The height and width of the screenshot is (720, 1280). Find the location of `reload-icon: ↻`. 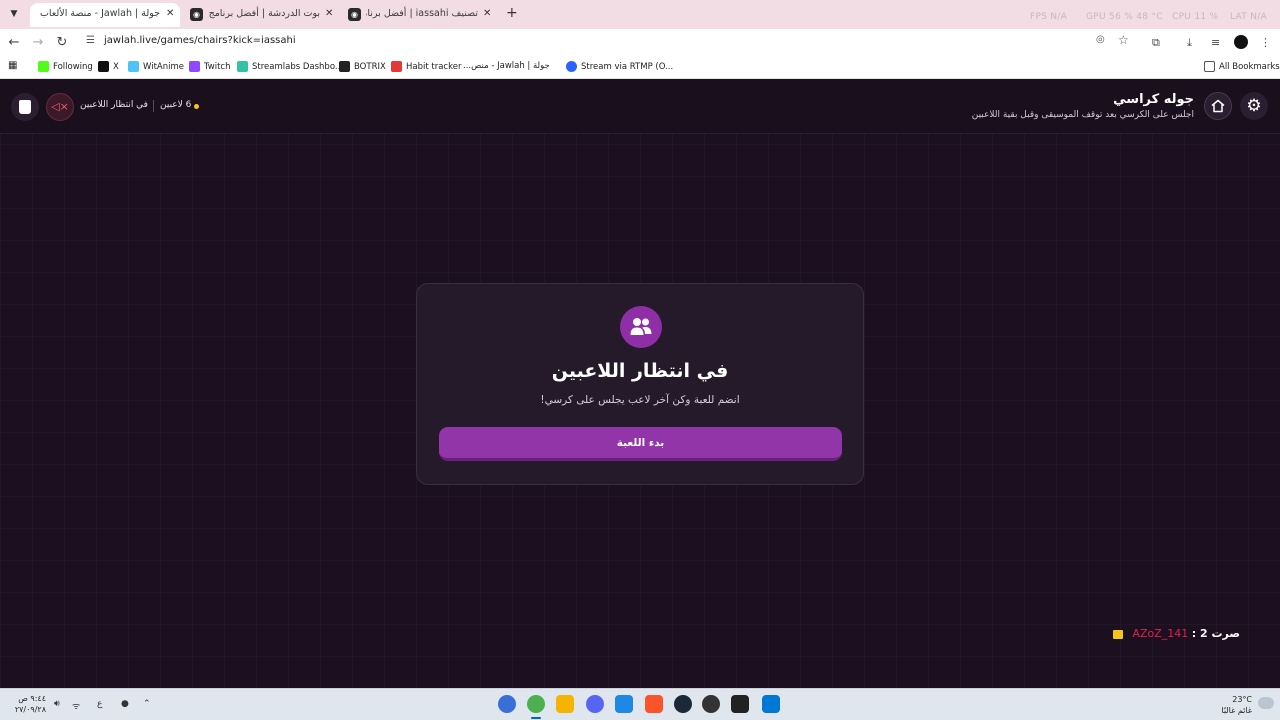

reload-icon: ↻ is located at coordinates (62, 43).